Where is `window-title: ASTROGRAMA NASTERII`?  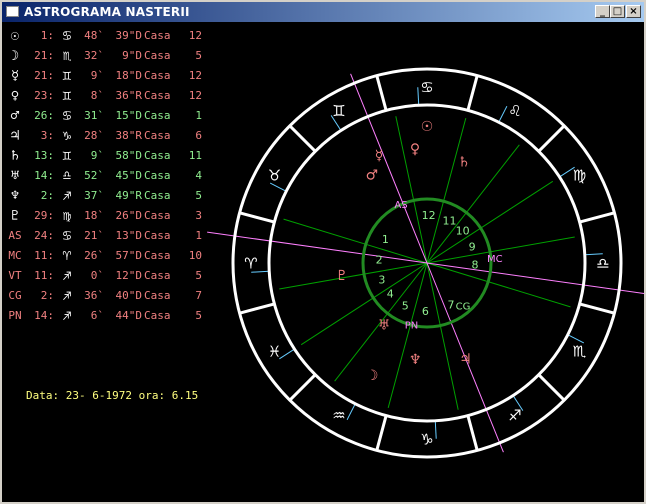 window-title: ASTROGRAMA NASTERII is located at coordinates (107, 12).